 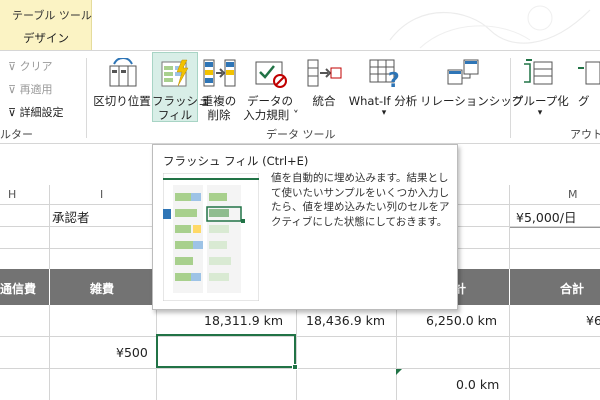 What do you see at coordinates (384, 113) in the screenshot?
I see `what-if-dropdown-icon: ▾` at bounding box center [384, 113].